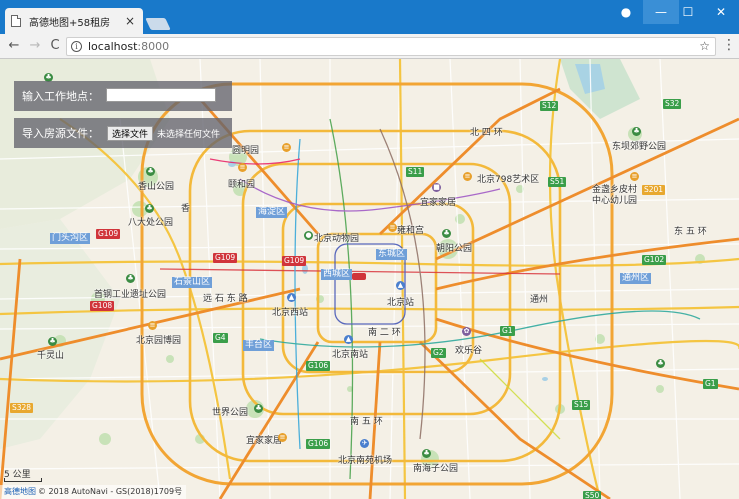  I want to click on road-shield-s328: S328, so click(22, 408).